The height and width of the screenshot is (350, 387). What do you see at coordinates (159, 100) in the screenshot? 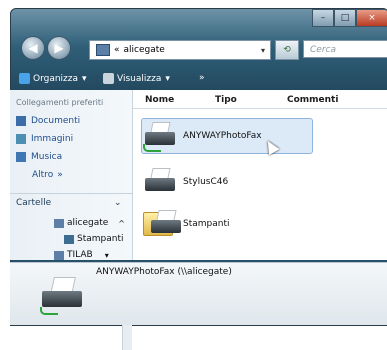
I see `column-header-nome: Nome` at bounding box center [159, 100].